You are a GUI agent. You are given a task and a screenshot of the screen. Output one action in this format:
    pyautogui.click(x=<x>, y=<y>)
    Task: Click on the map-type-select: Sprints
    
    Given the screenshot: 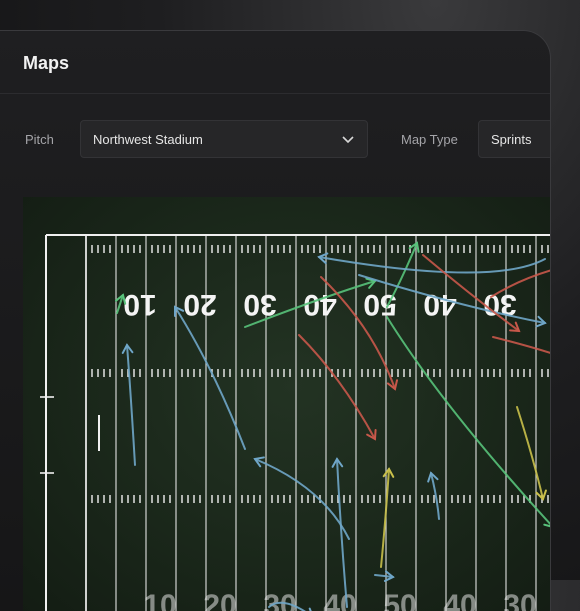 What is the action you would take?
    pyautogui.click(x=514, y=139)
    